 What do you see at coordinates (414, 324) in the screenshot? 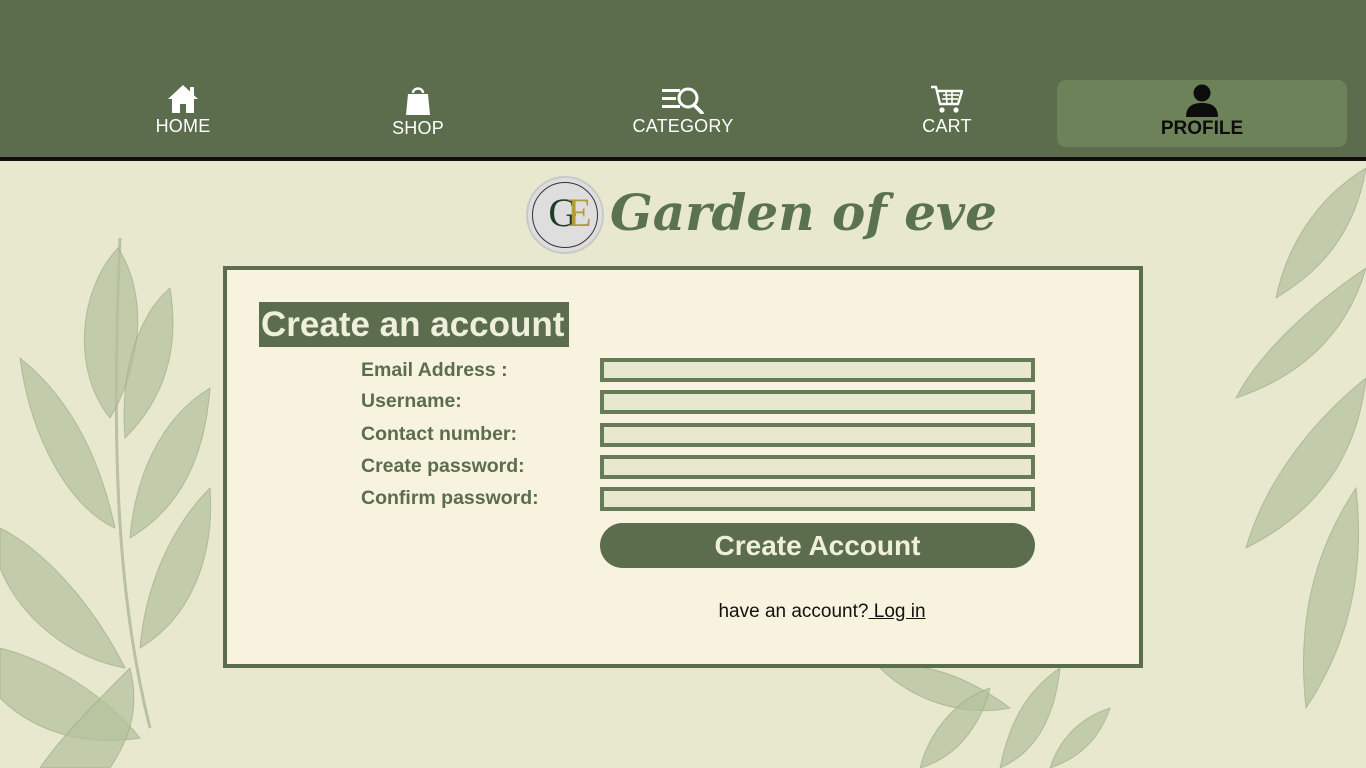
I see `form-title: Create an account` at bounding box center [414, 324].